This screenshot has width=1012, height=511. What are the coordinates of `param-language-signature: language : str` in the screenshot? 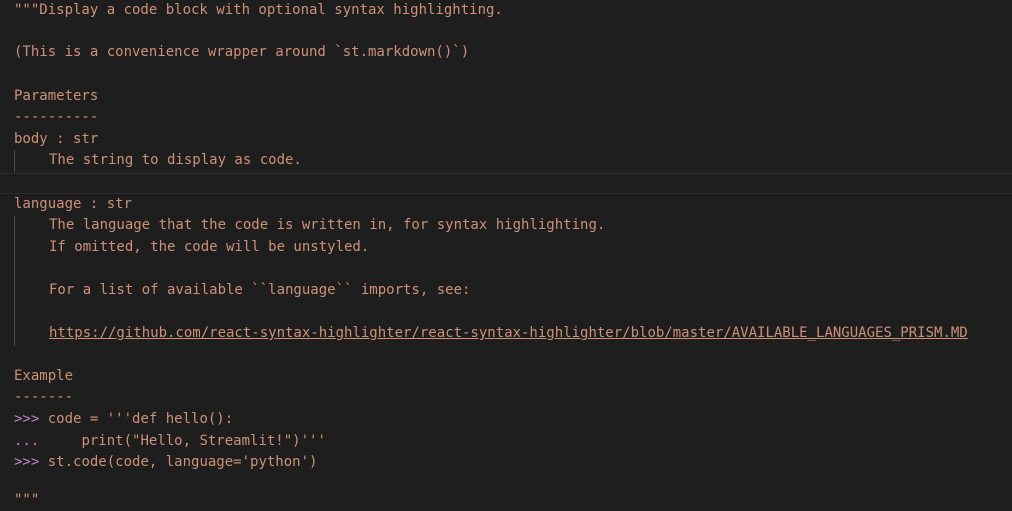 It's located at (73, 204).